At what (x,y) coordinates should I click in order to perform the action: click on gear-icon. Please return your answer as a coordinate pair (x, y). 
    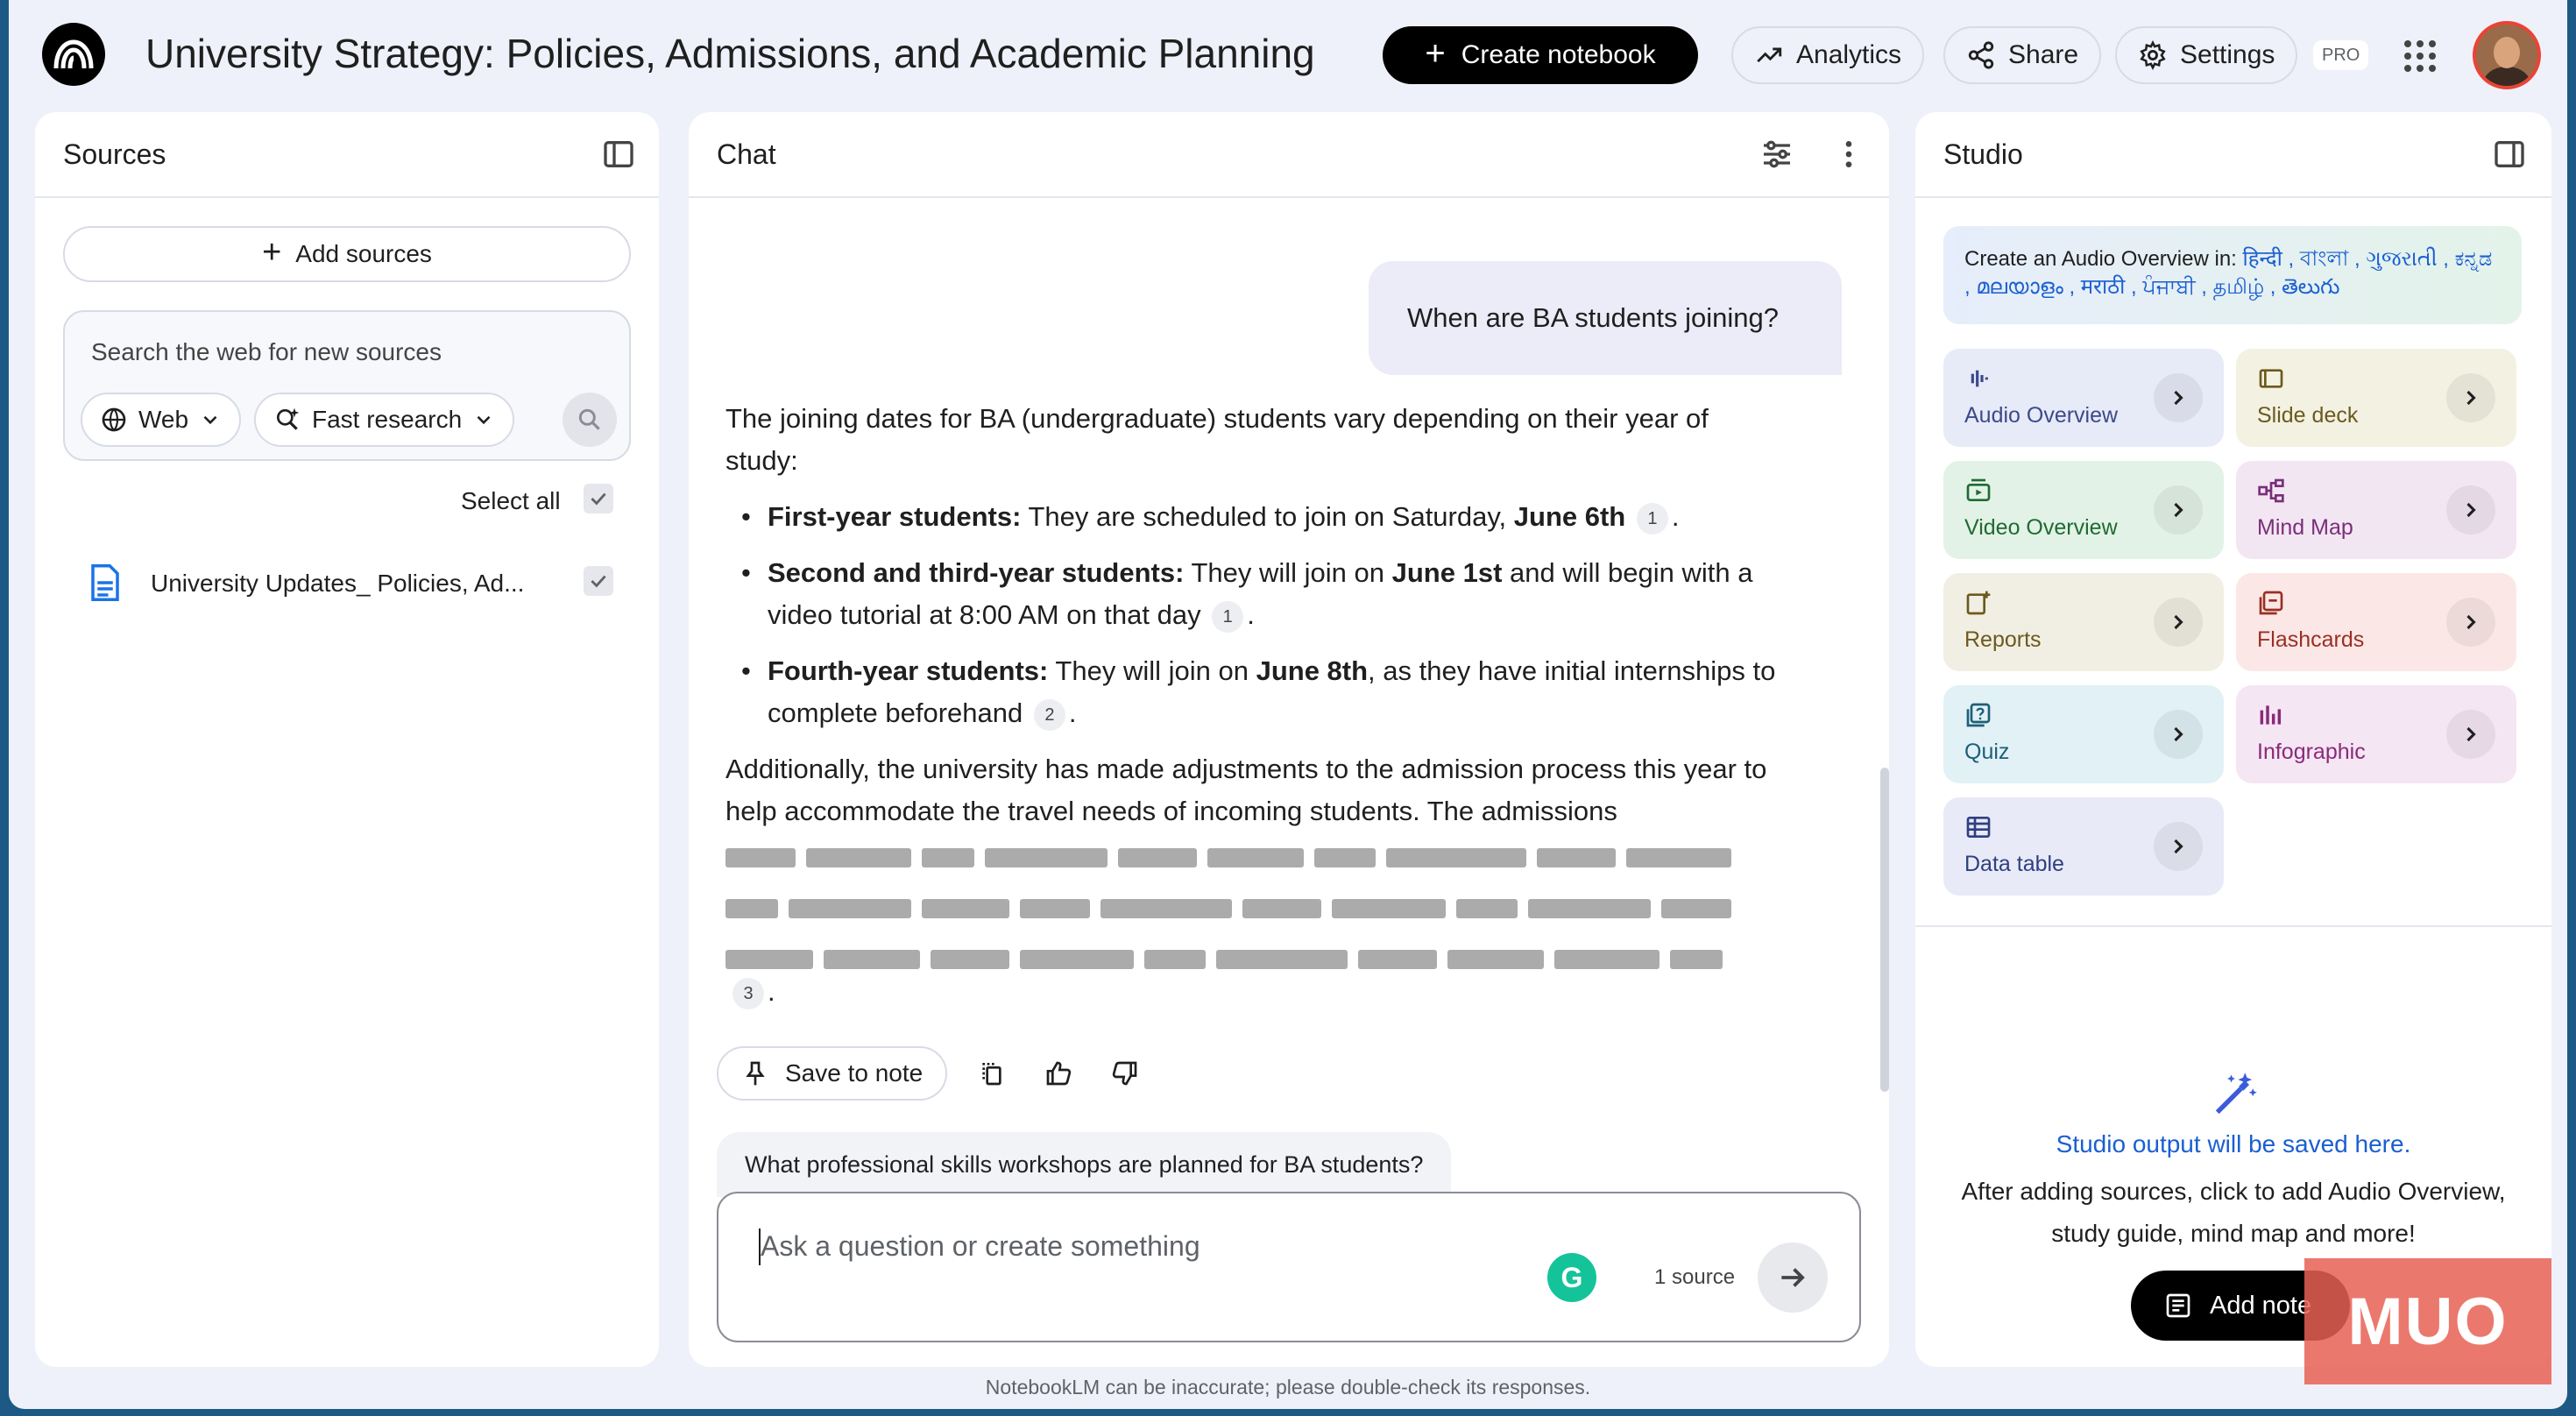
    Looking at the image, I should click on (2153, 55).